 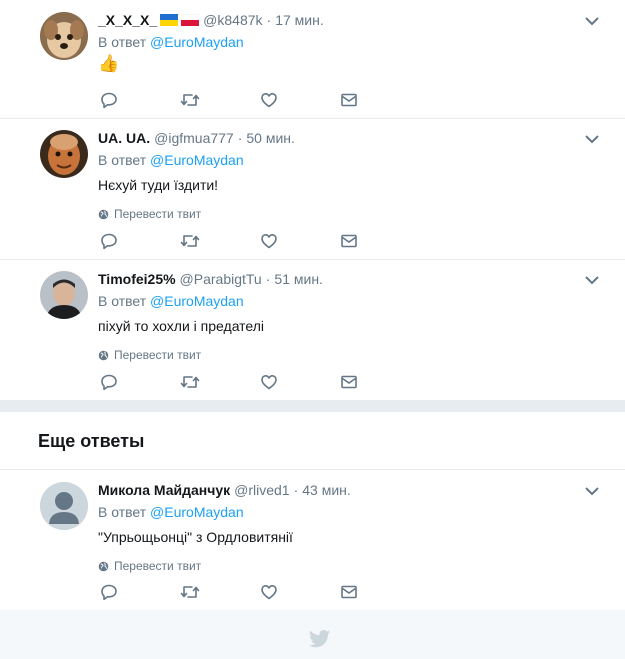 What do you see at coordinates (299, 20) in the screenshot?
I see `tweet-timestamp: 17 мин.` at bounding box center [299, 20].